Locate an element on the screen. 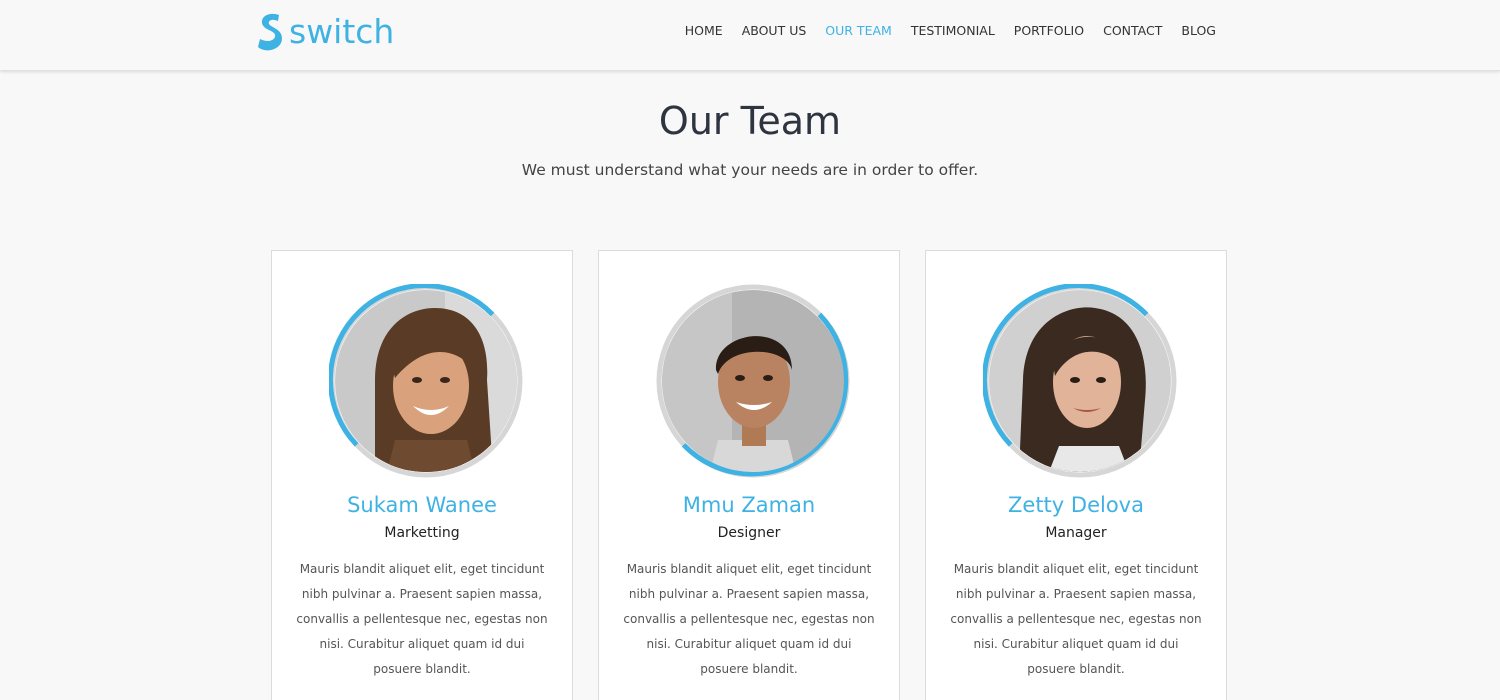 This screenshot has height=700, width=1500. nav-contact: CONTACT is located at coordinates (1132, 31).